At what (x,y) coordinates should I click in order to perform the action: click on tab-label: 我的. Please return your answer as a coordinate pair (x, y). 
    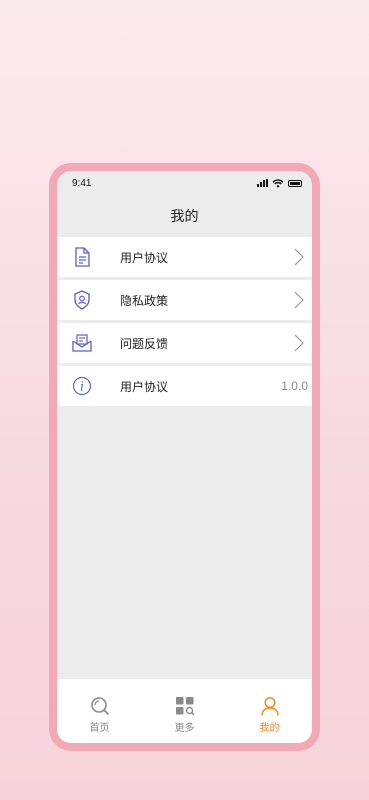
    Looking at the image, I should click on (269, 728).